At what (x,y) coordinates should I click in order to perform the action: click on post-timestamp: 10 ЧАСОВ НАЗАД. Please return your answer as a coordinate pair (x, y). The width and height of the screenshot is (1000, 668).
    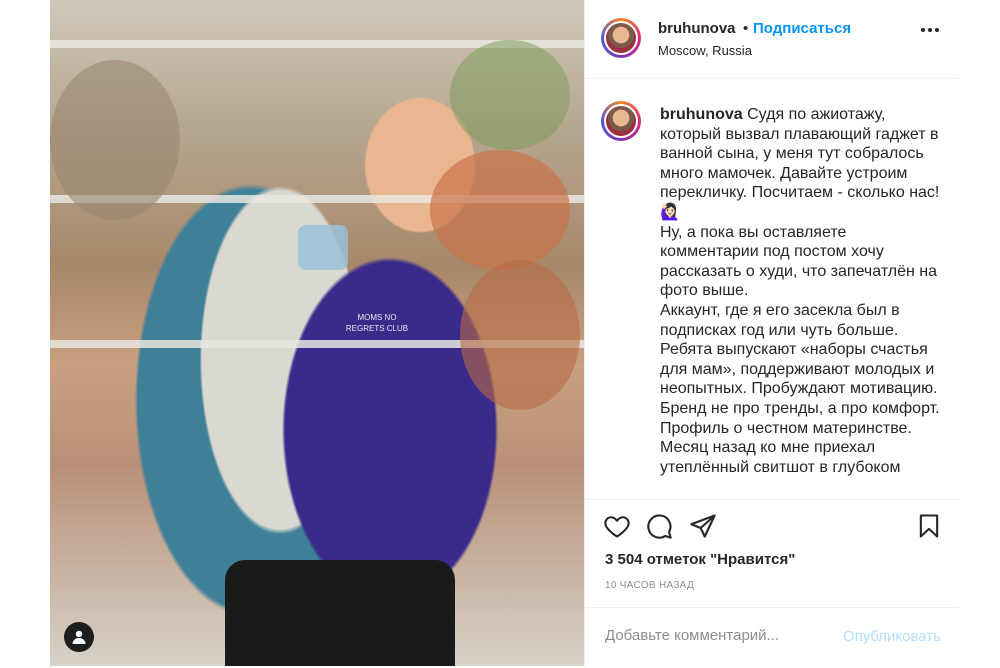
    Looking at the image, I should click on (649, 585).